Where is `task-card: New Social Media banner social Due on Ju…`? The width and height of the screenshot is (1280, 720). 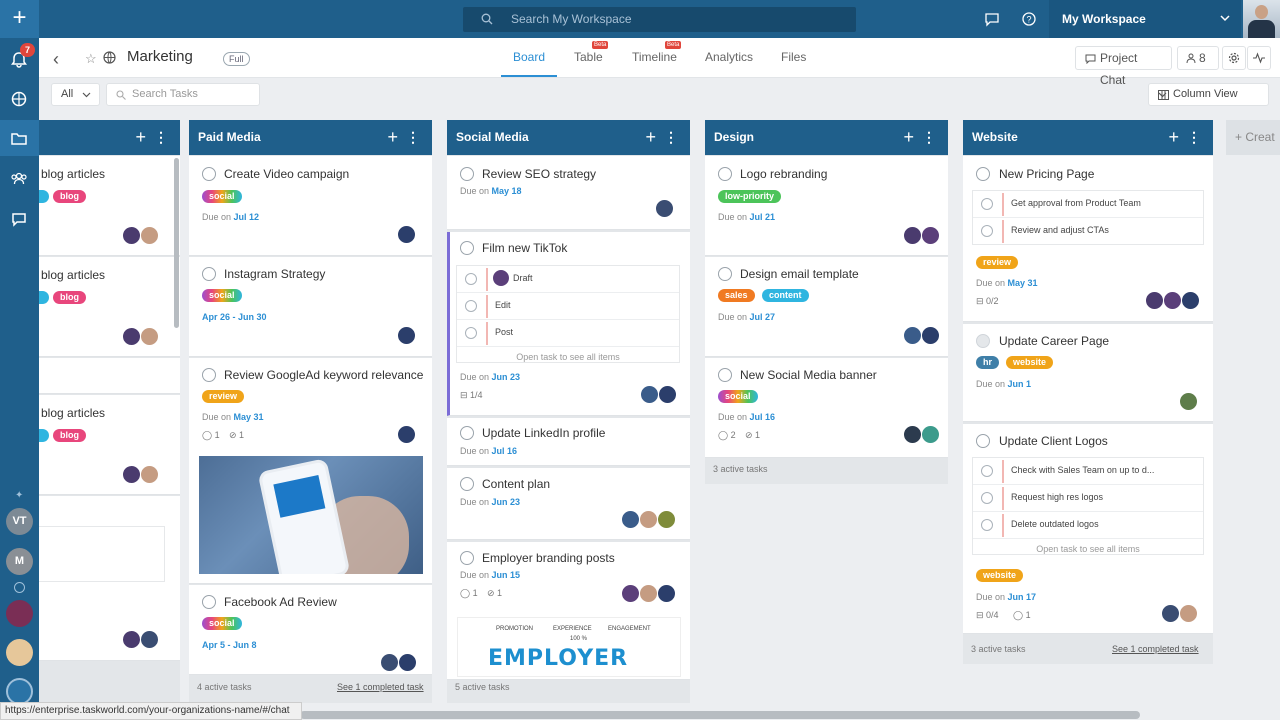 task-card: New Social Media banner social Due on Ju… is located at coordinates (826, 408).